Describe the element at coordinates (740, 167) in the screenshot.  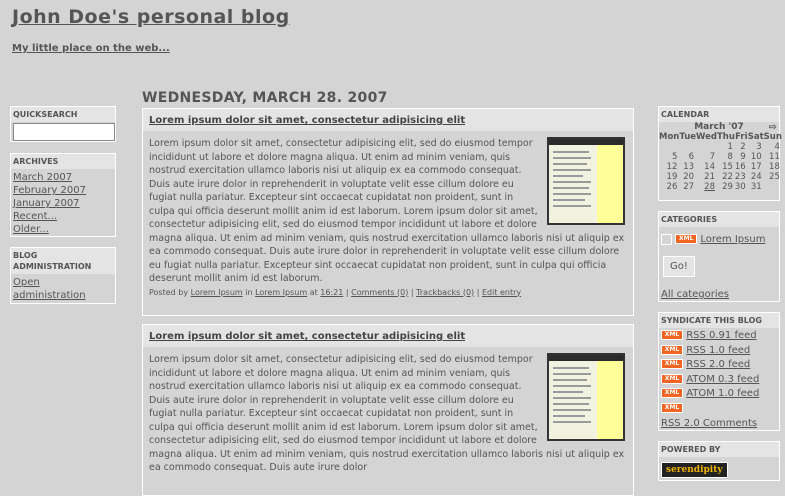
I see `calendar-day: 16` at that location.